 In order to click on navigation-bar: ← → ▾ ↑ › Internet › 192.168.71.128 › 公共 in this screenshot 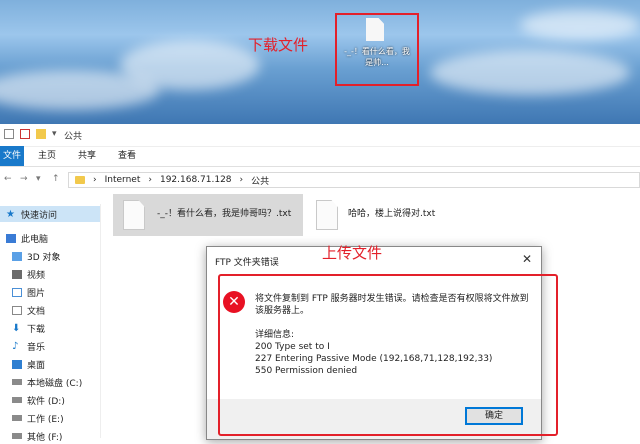, I will do `click(320, 180)`.